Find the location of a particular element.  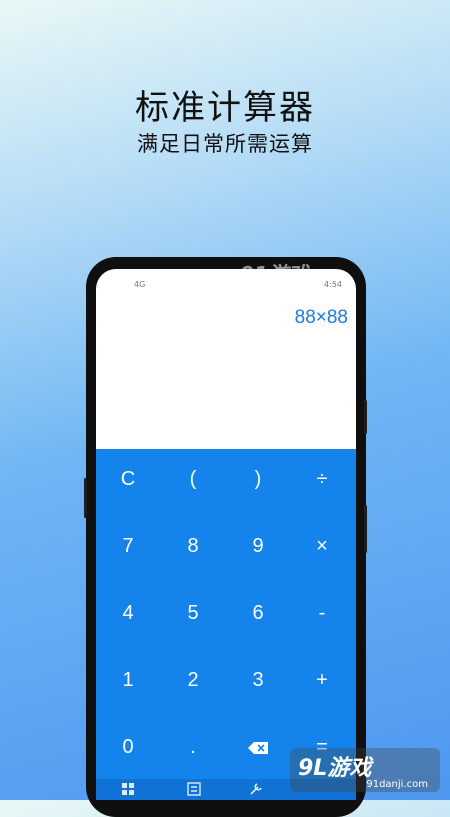

signal-indicator: 4G is located at coordinates (140, 284).